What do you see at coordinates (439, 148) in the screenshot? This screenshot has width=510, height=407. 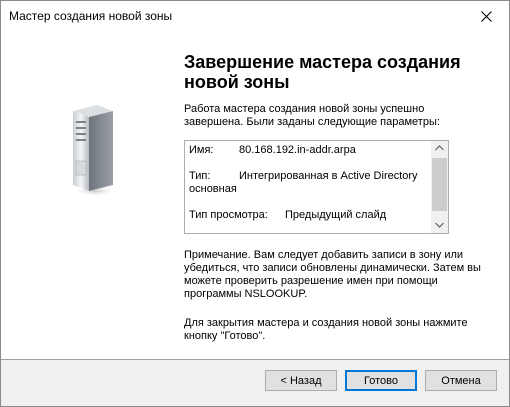 I see `chevron-up-icon` at bounding box center [439, 148].